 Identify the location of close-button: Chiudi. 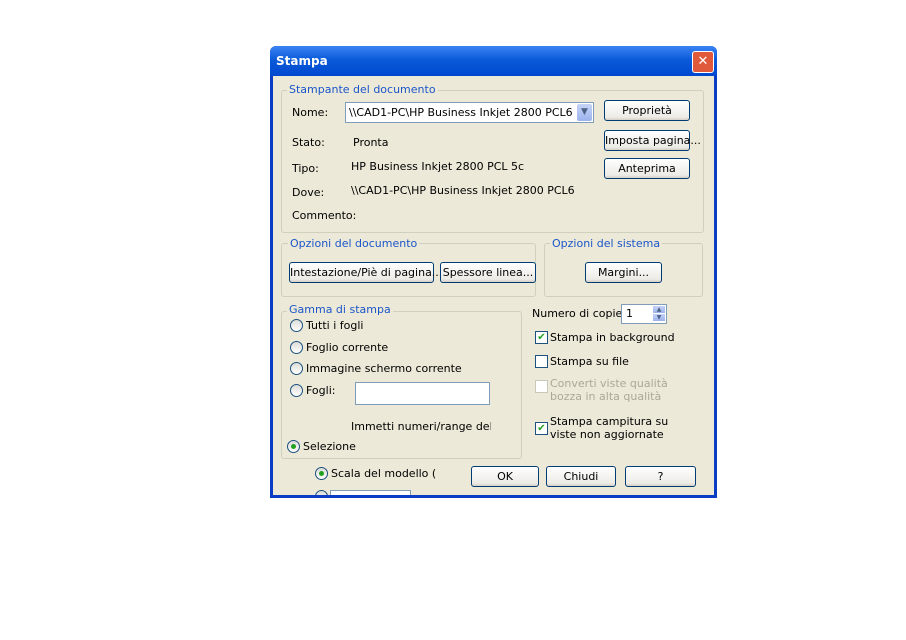
(581, 476).